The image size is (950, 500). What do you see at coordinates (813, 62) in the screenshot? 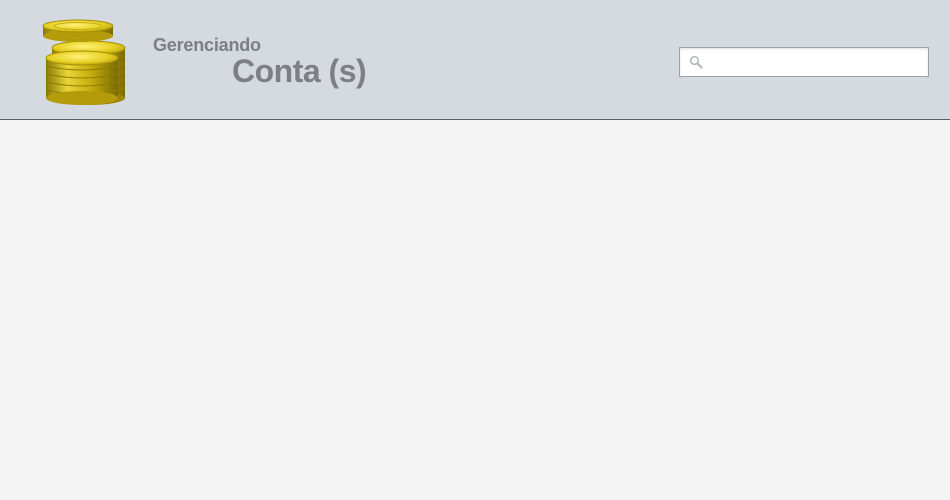
I see `search-input` at bounding box center [813, 62].